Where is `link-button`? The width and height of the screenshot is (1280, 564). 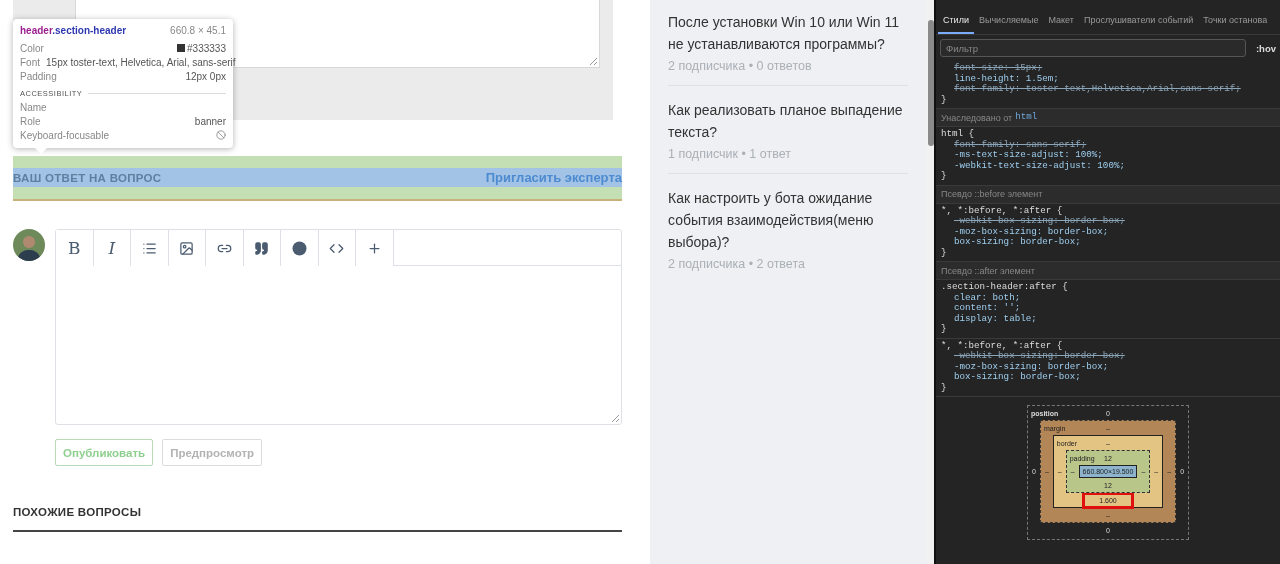 link-button is located at coordinates (225, 248).